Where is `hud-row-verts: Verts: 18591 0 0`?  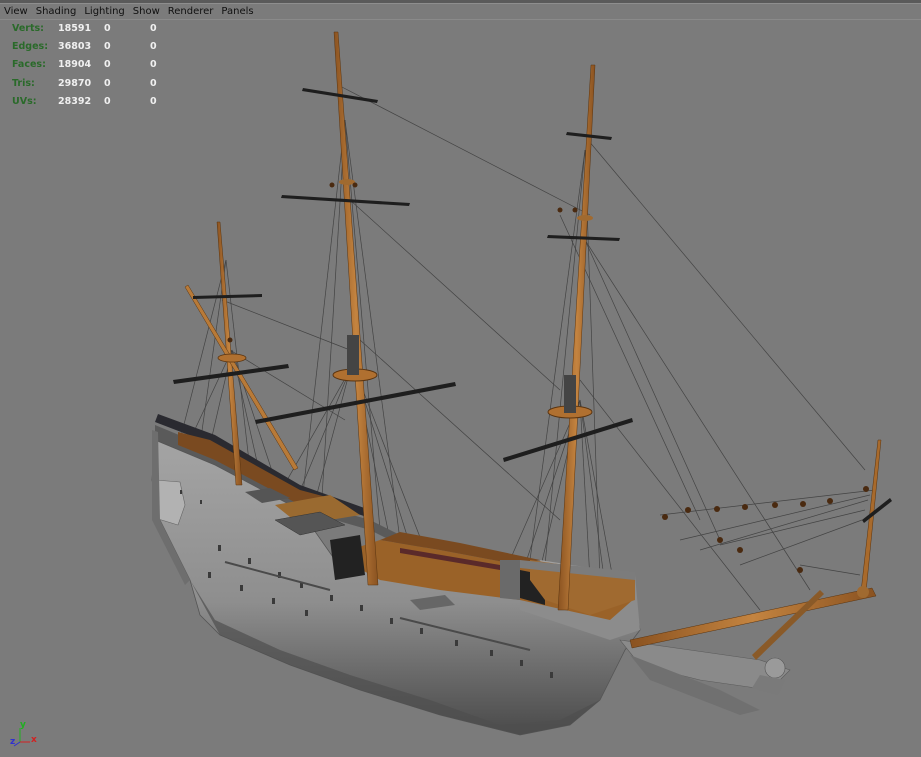 hud-row-verts: Verts: 18591 0 0 is located at coordinates (91, 28).